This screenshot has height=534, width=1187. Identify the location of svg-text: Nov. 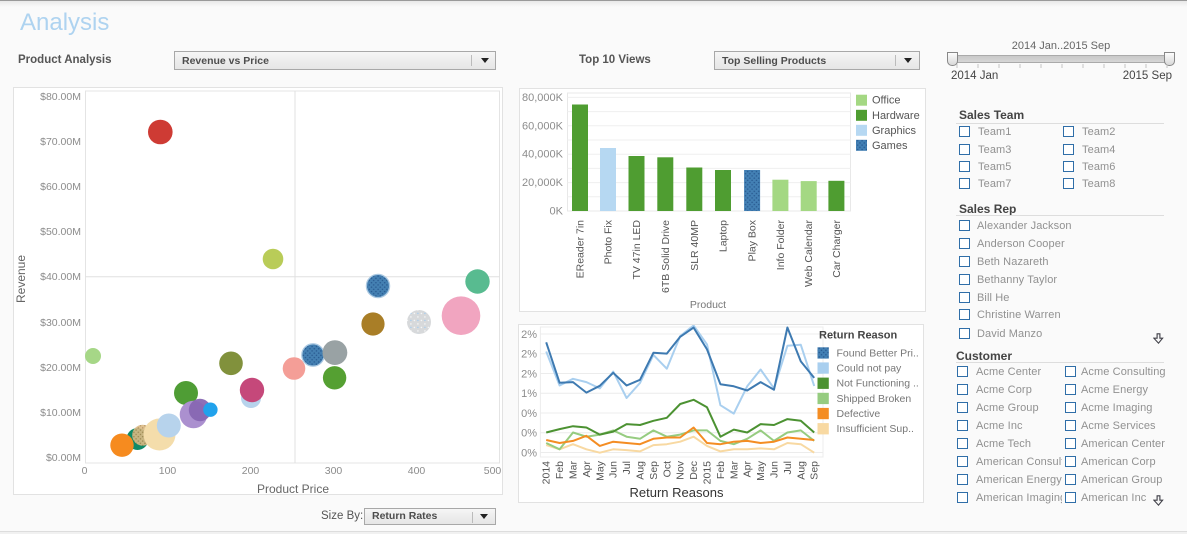
(681, 469).